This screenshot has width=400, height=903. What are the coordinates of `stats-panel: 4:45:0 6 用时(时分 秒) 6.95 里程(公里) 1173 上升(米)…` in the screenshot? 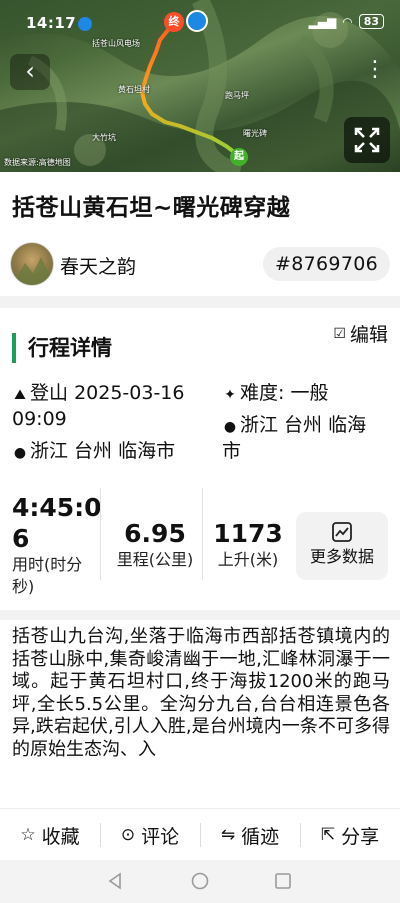 It's located at (200, 542).